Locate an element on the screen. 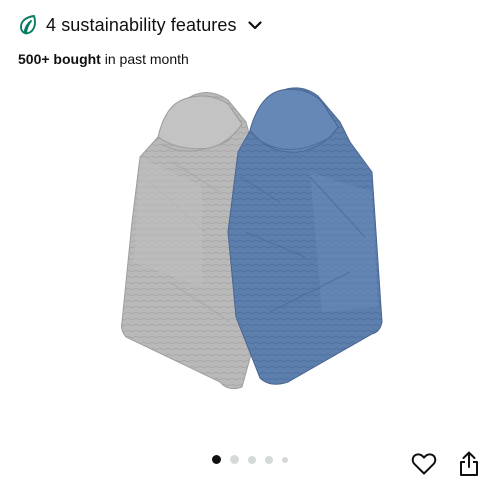  sustainability-features-label: 4 sustainability features is located at coordinates (141, 24).